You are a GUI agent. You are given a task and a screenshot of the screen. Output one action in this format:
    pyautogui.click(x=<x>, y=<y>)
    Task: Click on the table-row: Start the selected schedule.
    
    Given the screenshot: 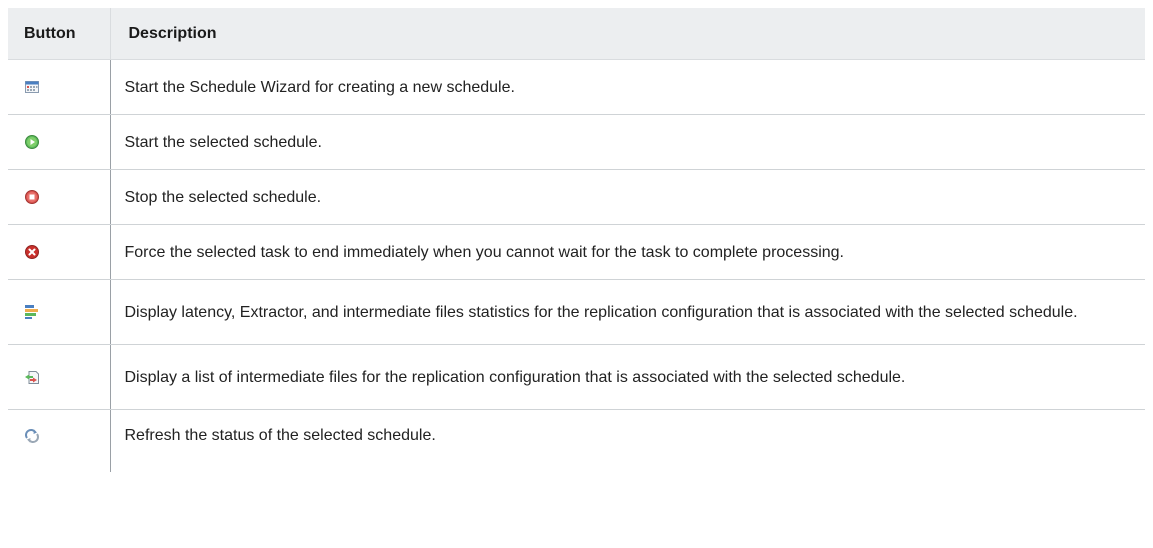 What is the action you would take?
    pyautogui.click(x=576, y=142)
    